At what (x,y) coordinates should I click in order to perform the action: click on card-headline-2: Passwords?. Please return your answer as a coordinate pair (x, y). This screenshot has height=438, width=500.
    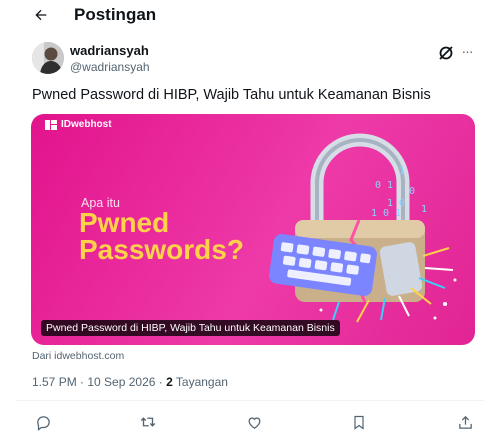
    Looking at the image, I should click on (161, 249).